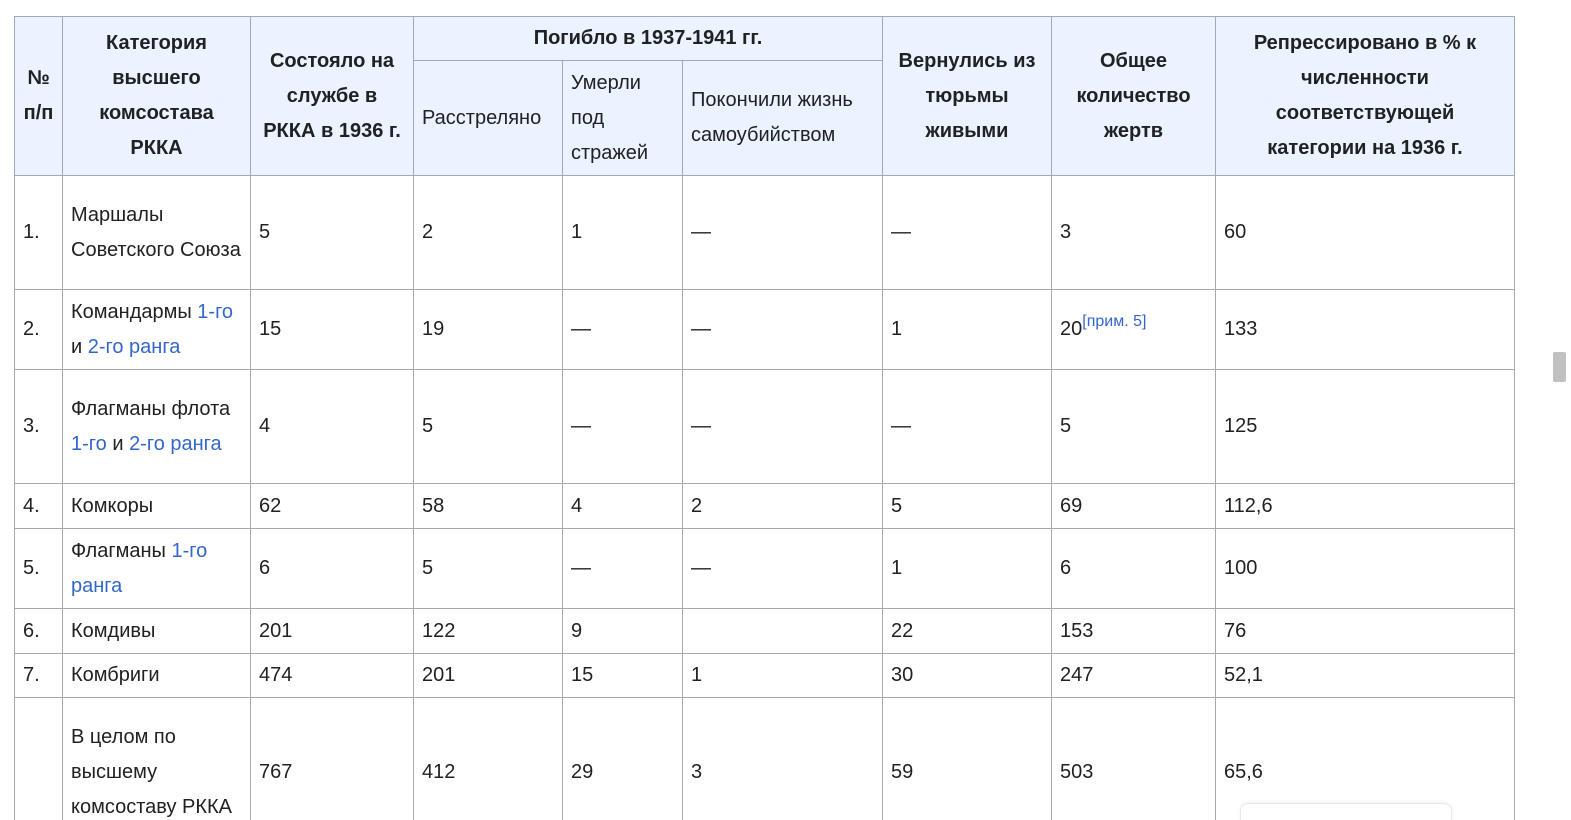 The image size is (1571, 820). I want to click on cell-suicide: 3, so click(782, 758).